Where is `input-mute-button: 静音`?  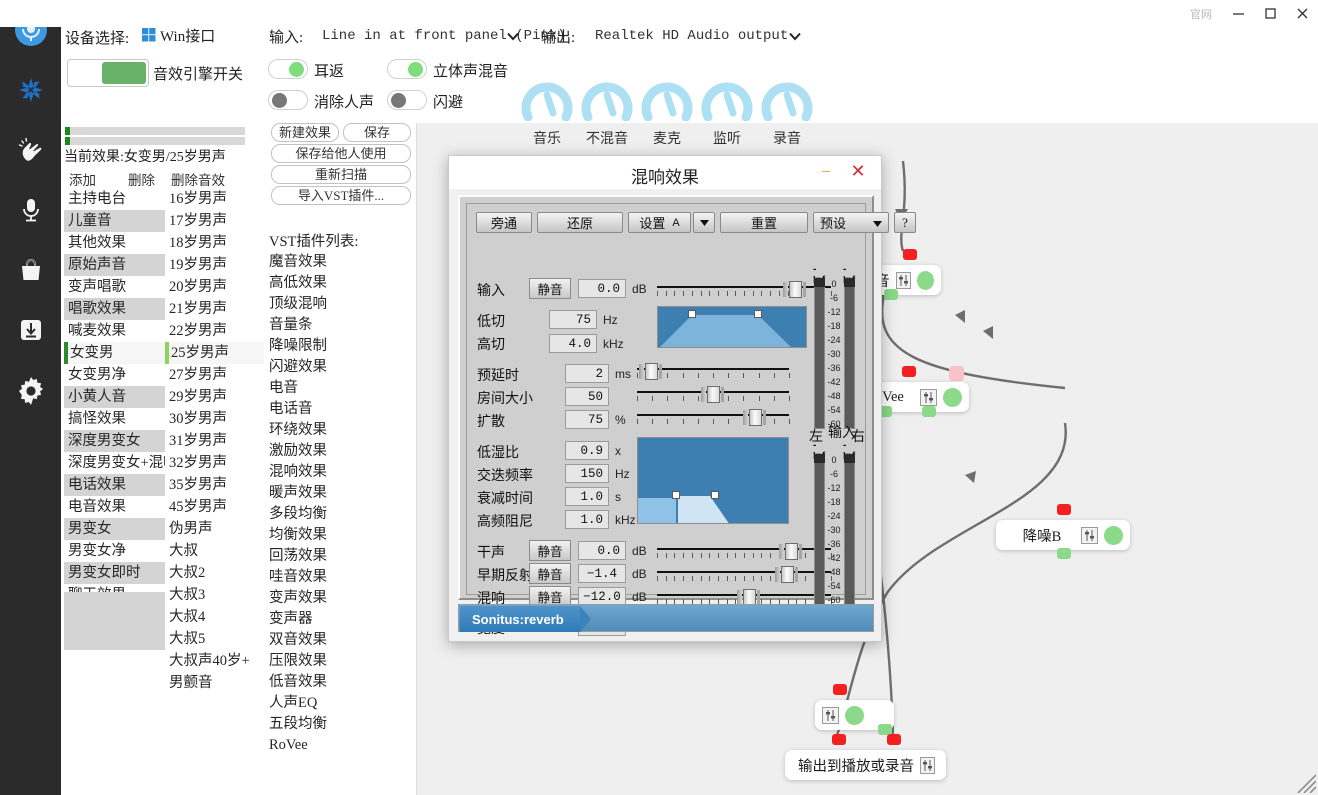 input-mute-button: 静音 is located at coordinates (550, 288).